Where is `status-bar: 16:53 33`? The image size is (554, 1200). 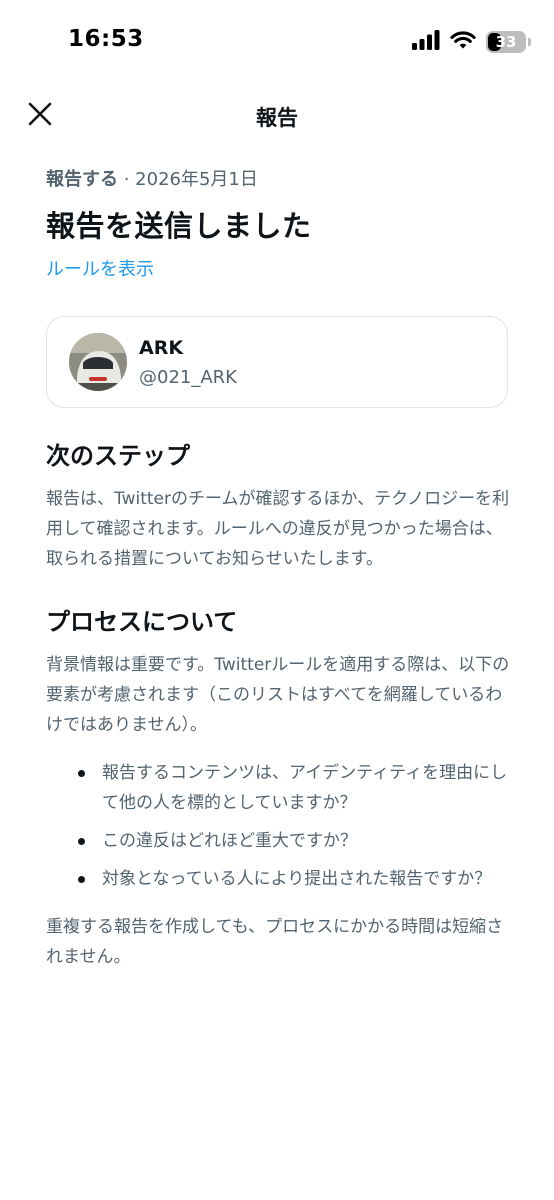
status-bar: 16:53 33 is located at coordinates (277, 42).